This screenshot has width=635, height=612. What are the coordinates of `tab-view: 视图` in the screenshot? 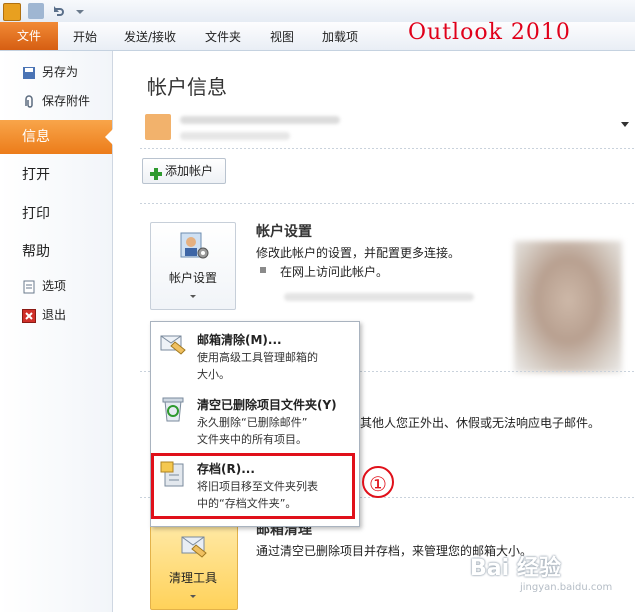 It's located at (282, 37).